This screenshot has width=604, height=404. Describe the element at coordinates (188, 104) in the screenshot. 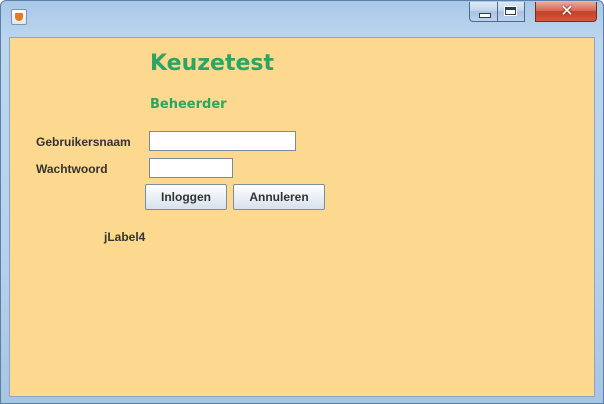

I see `role-subtitle: Beheerder` at that location.